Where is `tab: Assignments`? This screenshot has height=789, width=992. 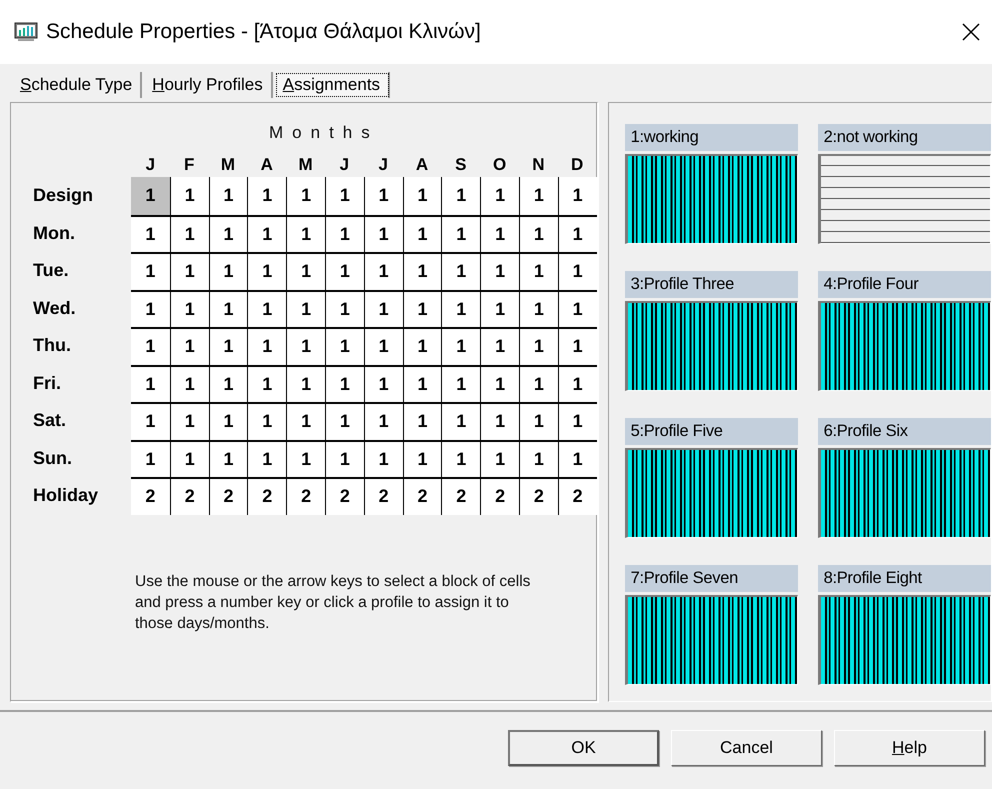 tab: Assignments is located at coordinates (332, 85).